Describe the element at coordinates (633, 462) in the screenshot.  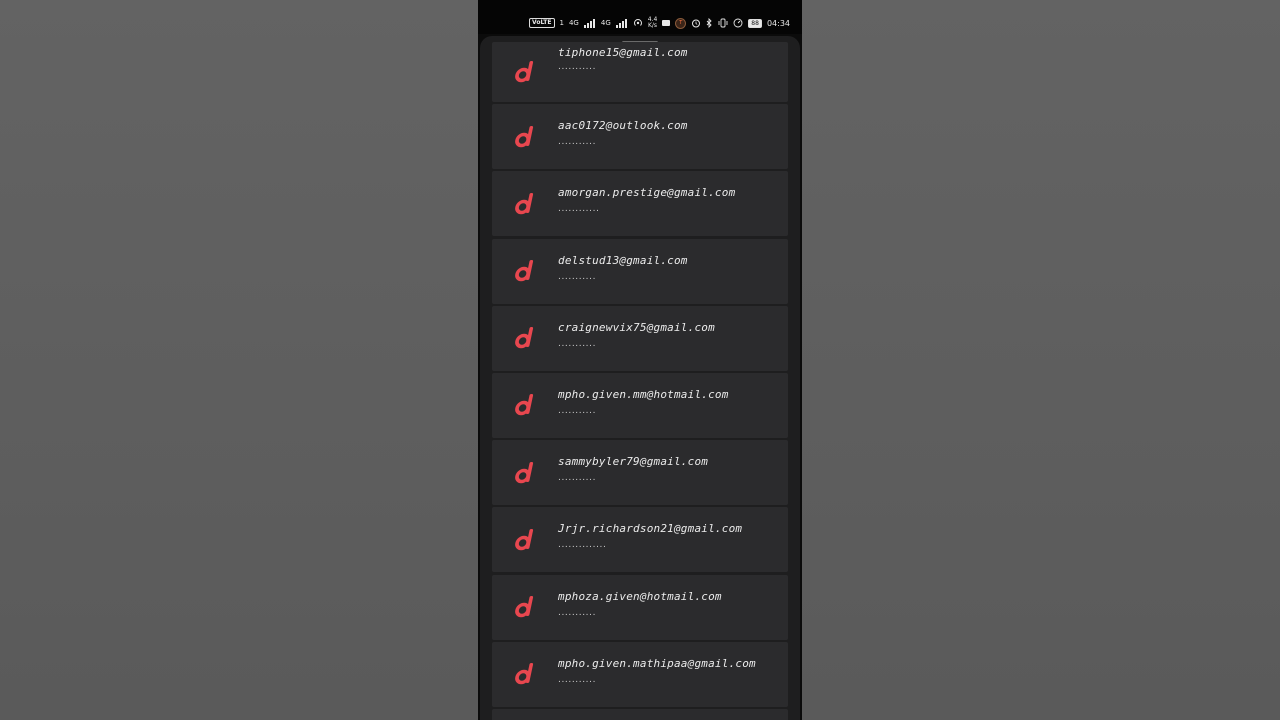
I see `account-email: sammybyler79@gmail.com` at that location.